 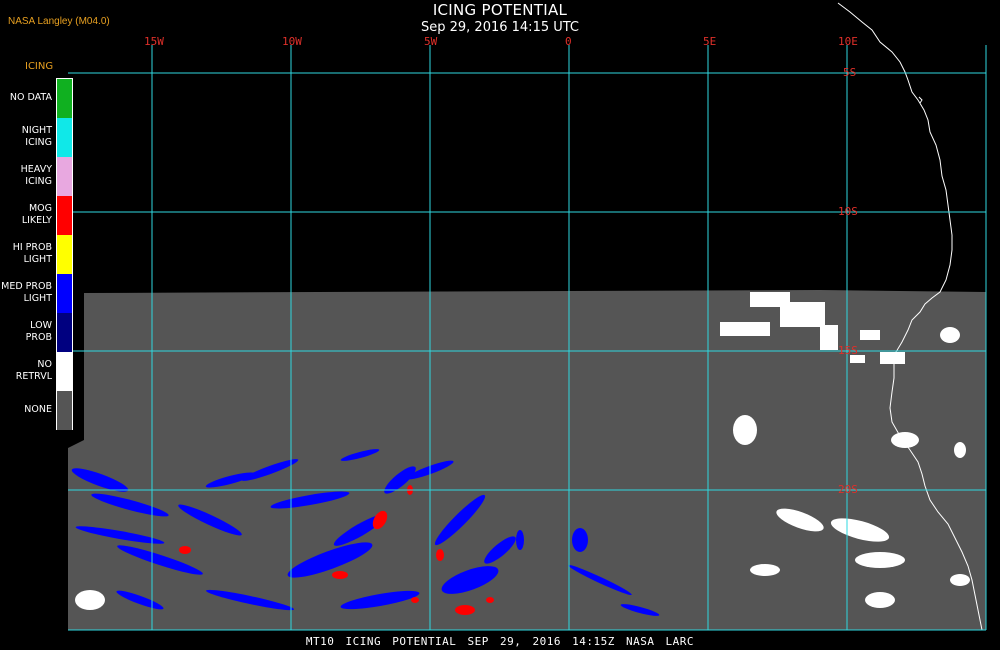 What do you see at coordinates (26, 292) in the screenshot?
I see `legend-label: MED PROB LIGHT` at bounding box center [26, 292].